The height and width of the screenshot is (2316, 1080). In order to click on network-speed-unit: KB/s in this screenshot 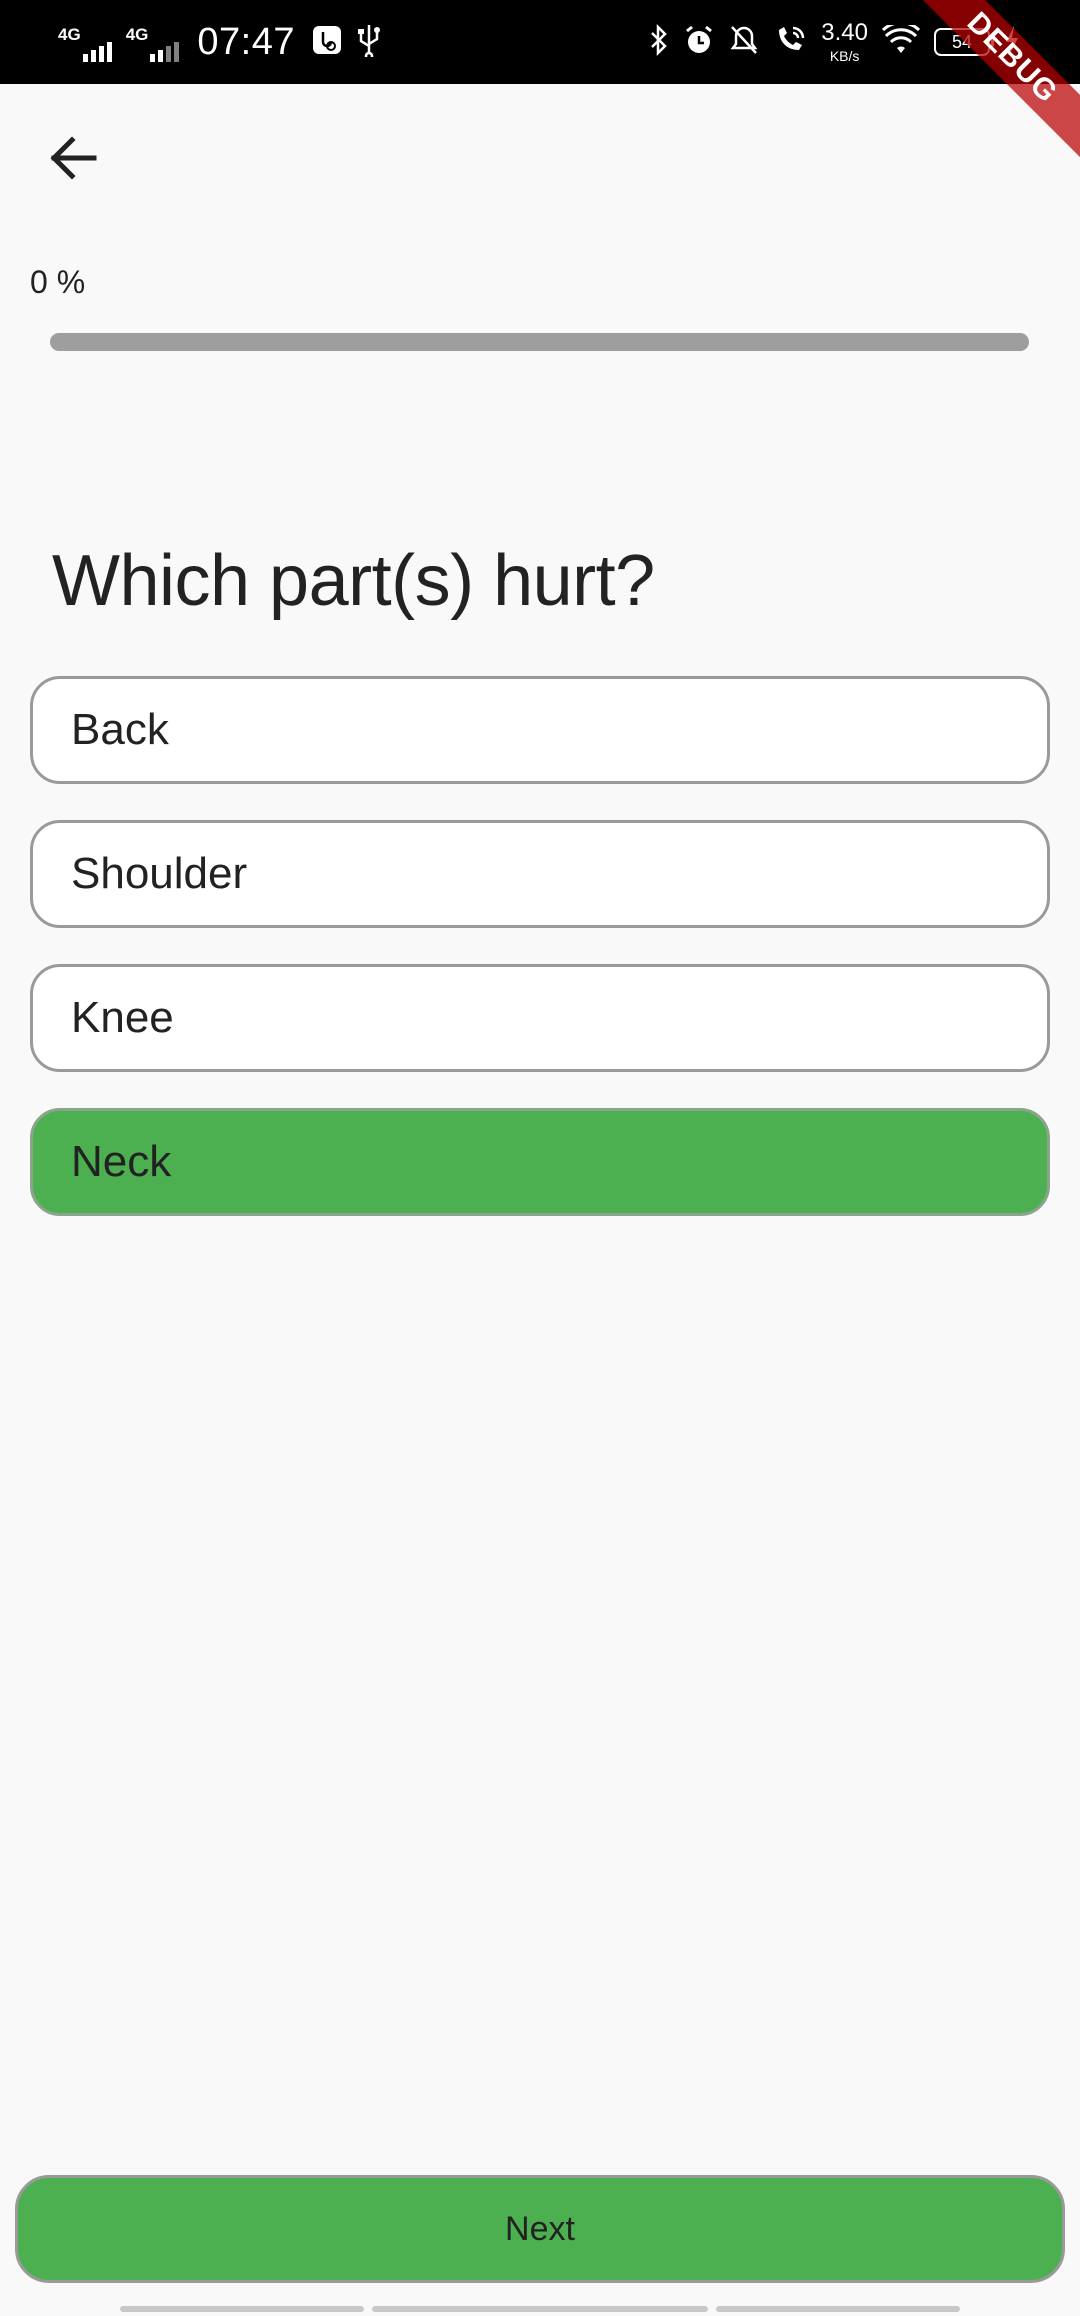, I will do `click(844, 56)`.